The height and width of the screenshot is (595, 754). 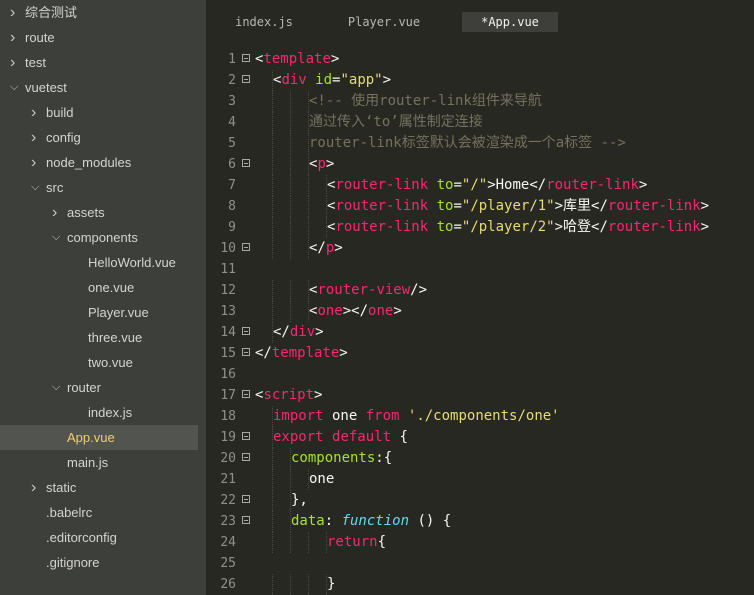 What do you see at coordinates (228, 290) in the screenshot?
I see `line-number: 12` at bounding box center [228, 290].